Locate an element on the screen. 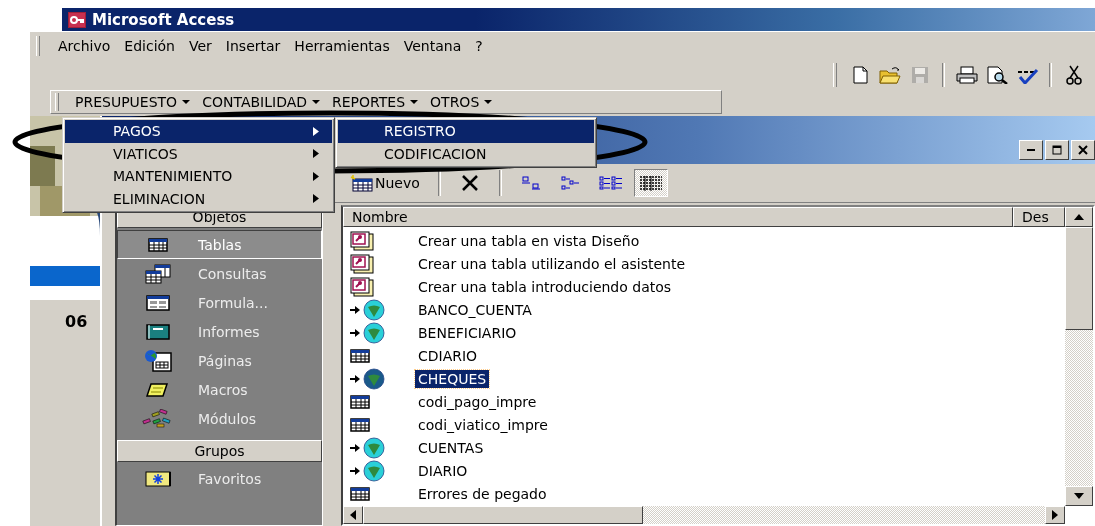 Image resolution: width=1095 pixels, height=526 pixels. scroll-right-button is located at coordinates (1055, 515).